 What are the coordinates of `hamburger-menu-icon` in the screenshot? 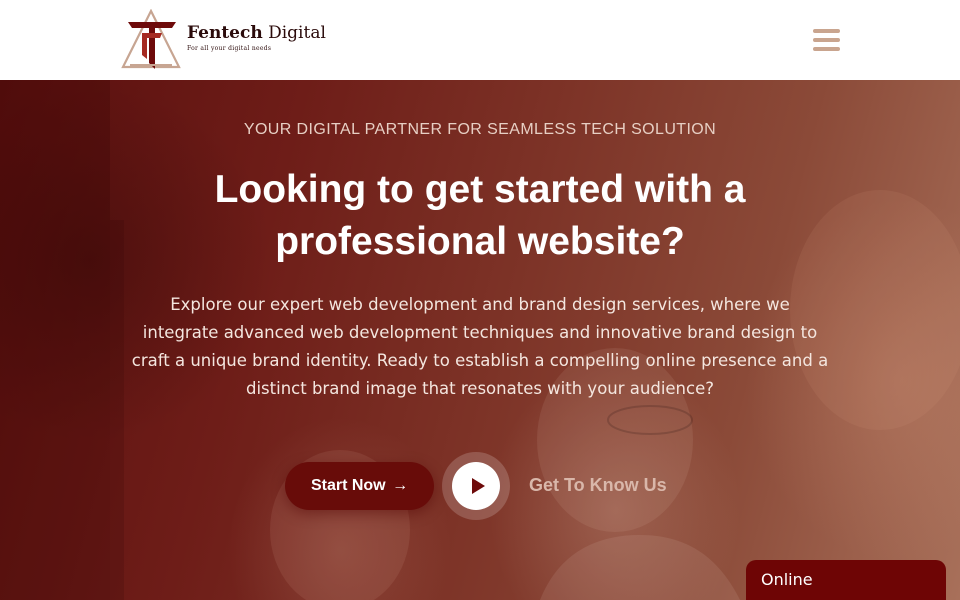 It's located at (827, 40).